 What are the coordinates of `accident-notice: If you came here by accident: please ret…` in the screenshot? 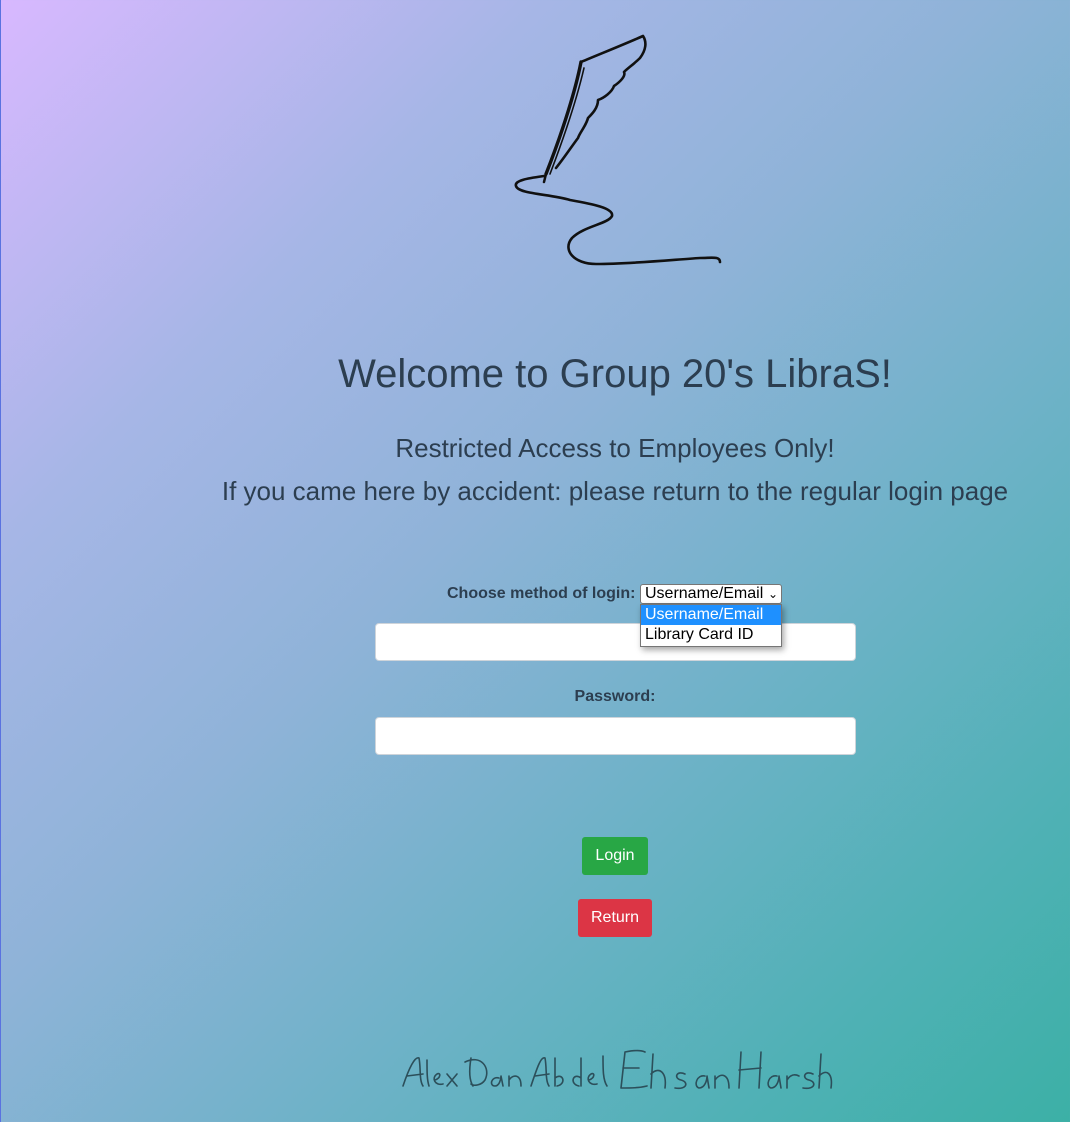 It's located at (615, 491).